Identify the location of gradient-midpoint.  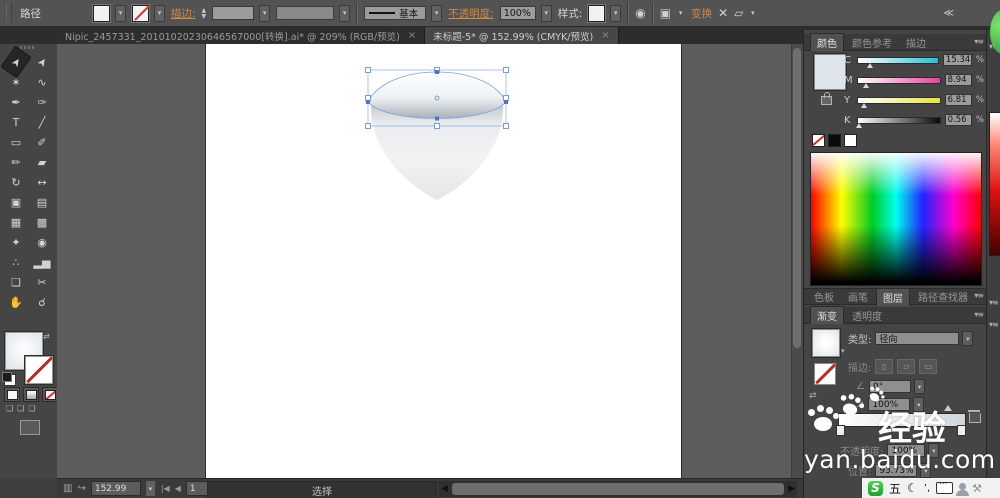
(948, 408).